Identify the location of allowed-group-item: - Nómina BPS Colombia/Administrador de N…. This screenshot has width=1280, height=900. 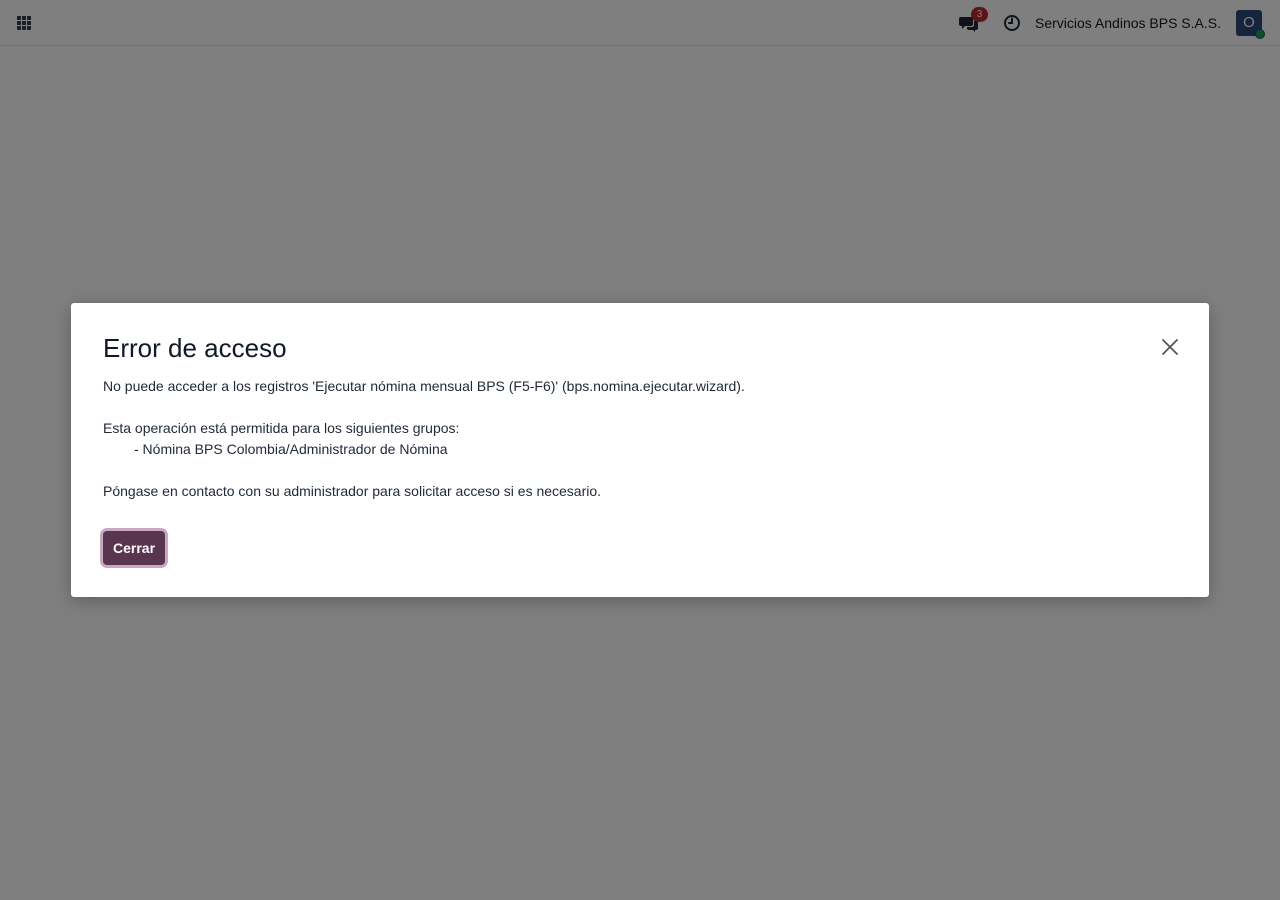
(291, 449).